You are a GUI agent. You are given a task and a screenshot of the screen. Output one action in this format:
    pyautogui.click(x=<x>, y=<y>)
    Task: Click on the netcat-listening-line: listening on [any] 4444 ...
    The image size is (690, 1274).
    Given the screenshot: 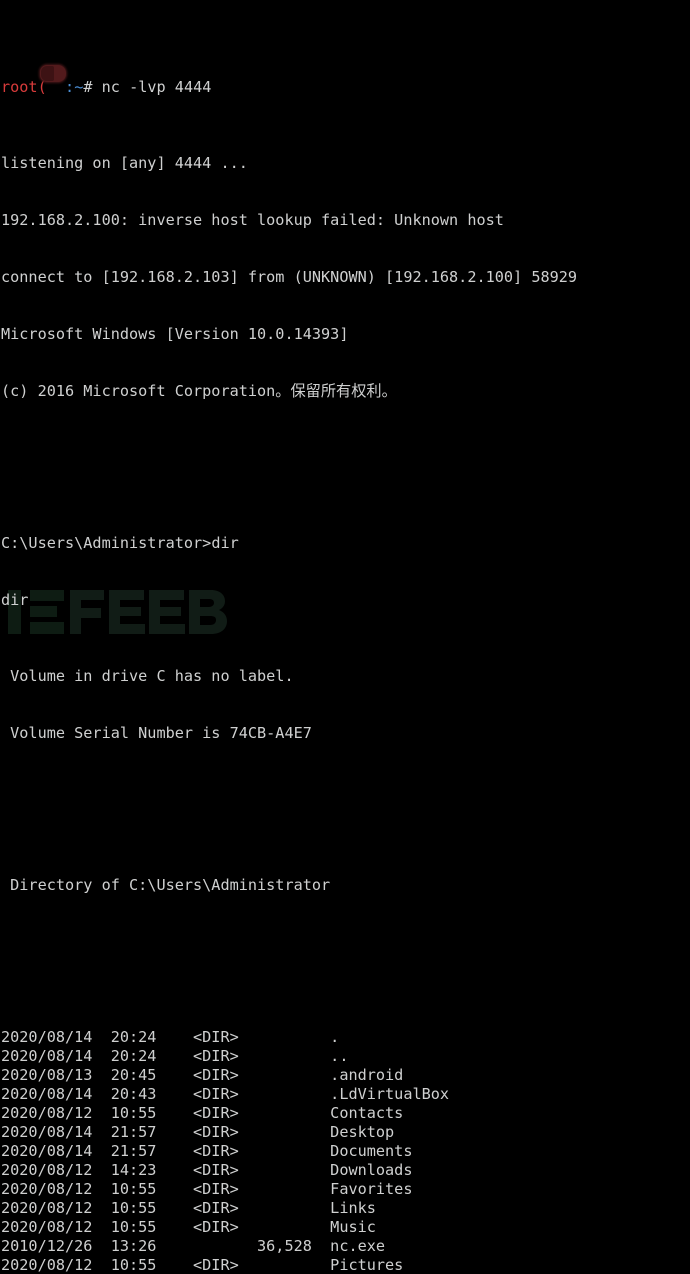 What is the action you would take?
    pyautogui.click(x=124, y=163)
    